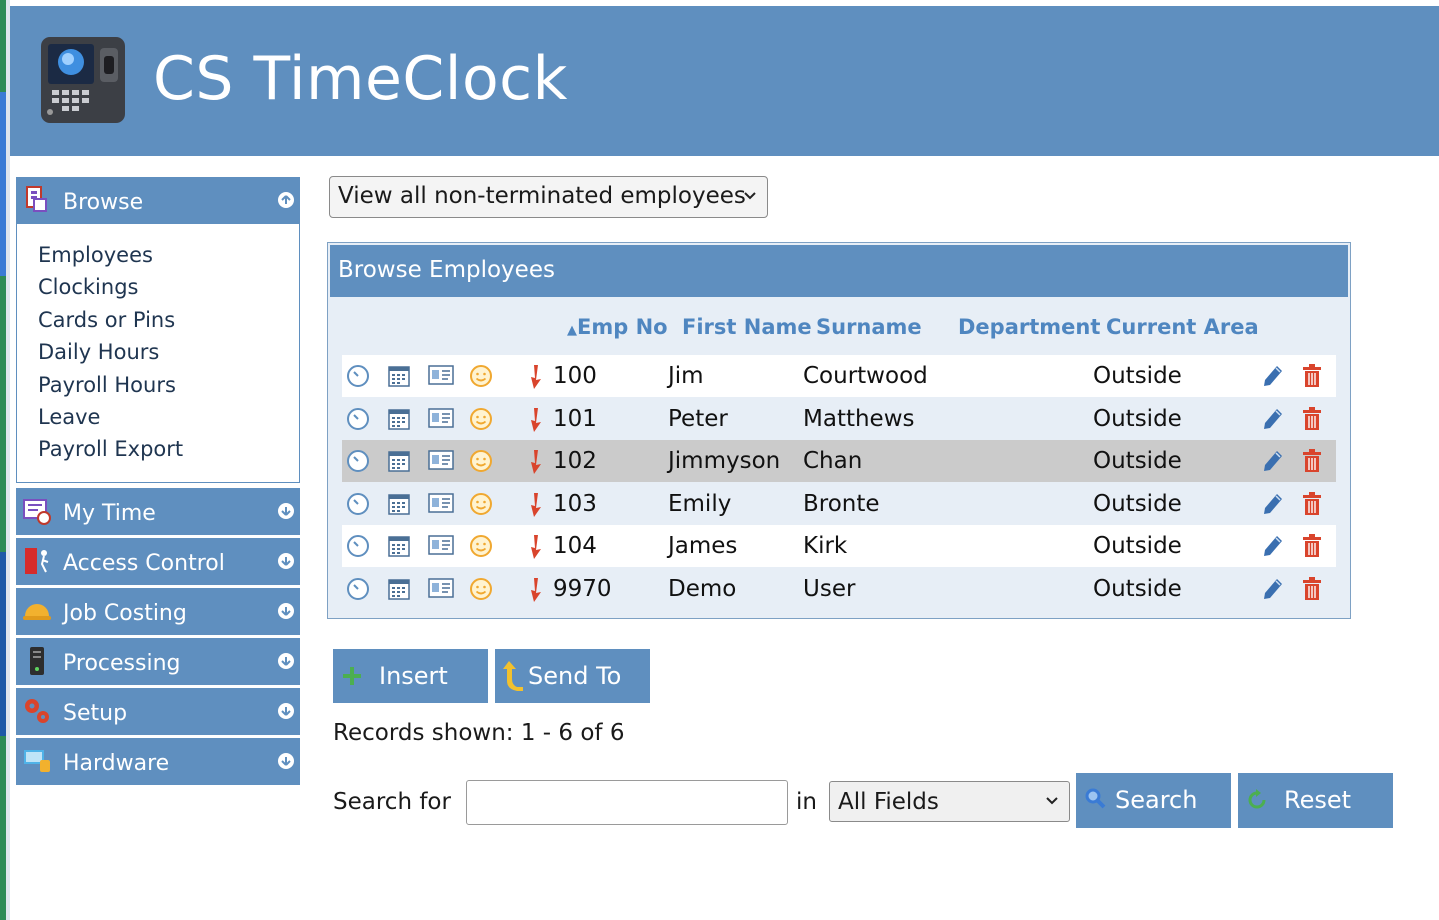  What do you see at coordinates (627, 802) in the screenshot?
I see `search-input` at bounding box center [627, 802].